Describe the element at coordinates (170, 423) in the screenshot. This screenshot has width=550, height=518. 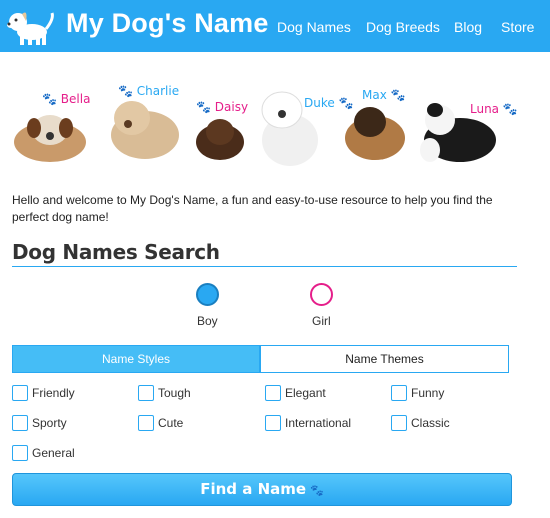
I see `checkbox-label: Cute` at that location.